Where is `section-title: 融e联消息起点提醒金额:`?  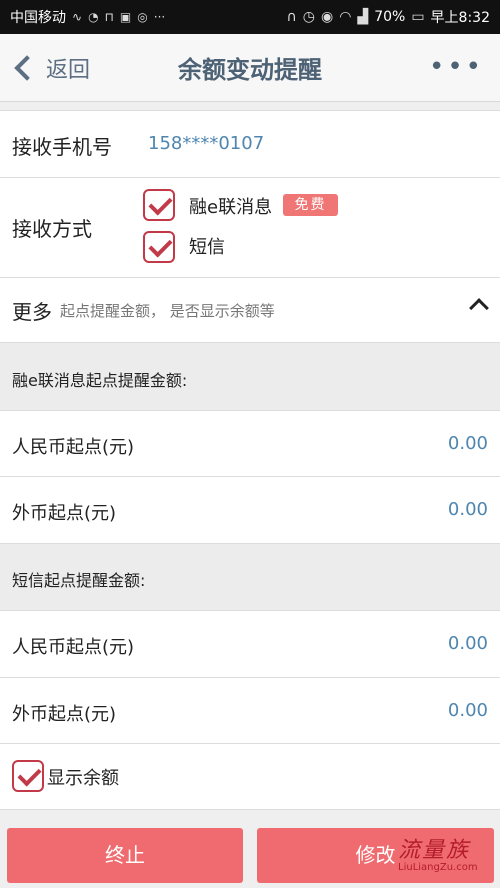 section-title: 融e联消息起点提醒金额: is located at coordinates (100, 380).